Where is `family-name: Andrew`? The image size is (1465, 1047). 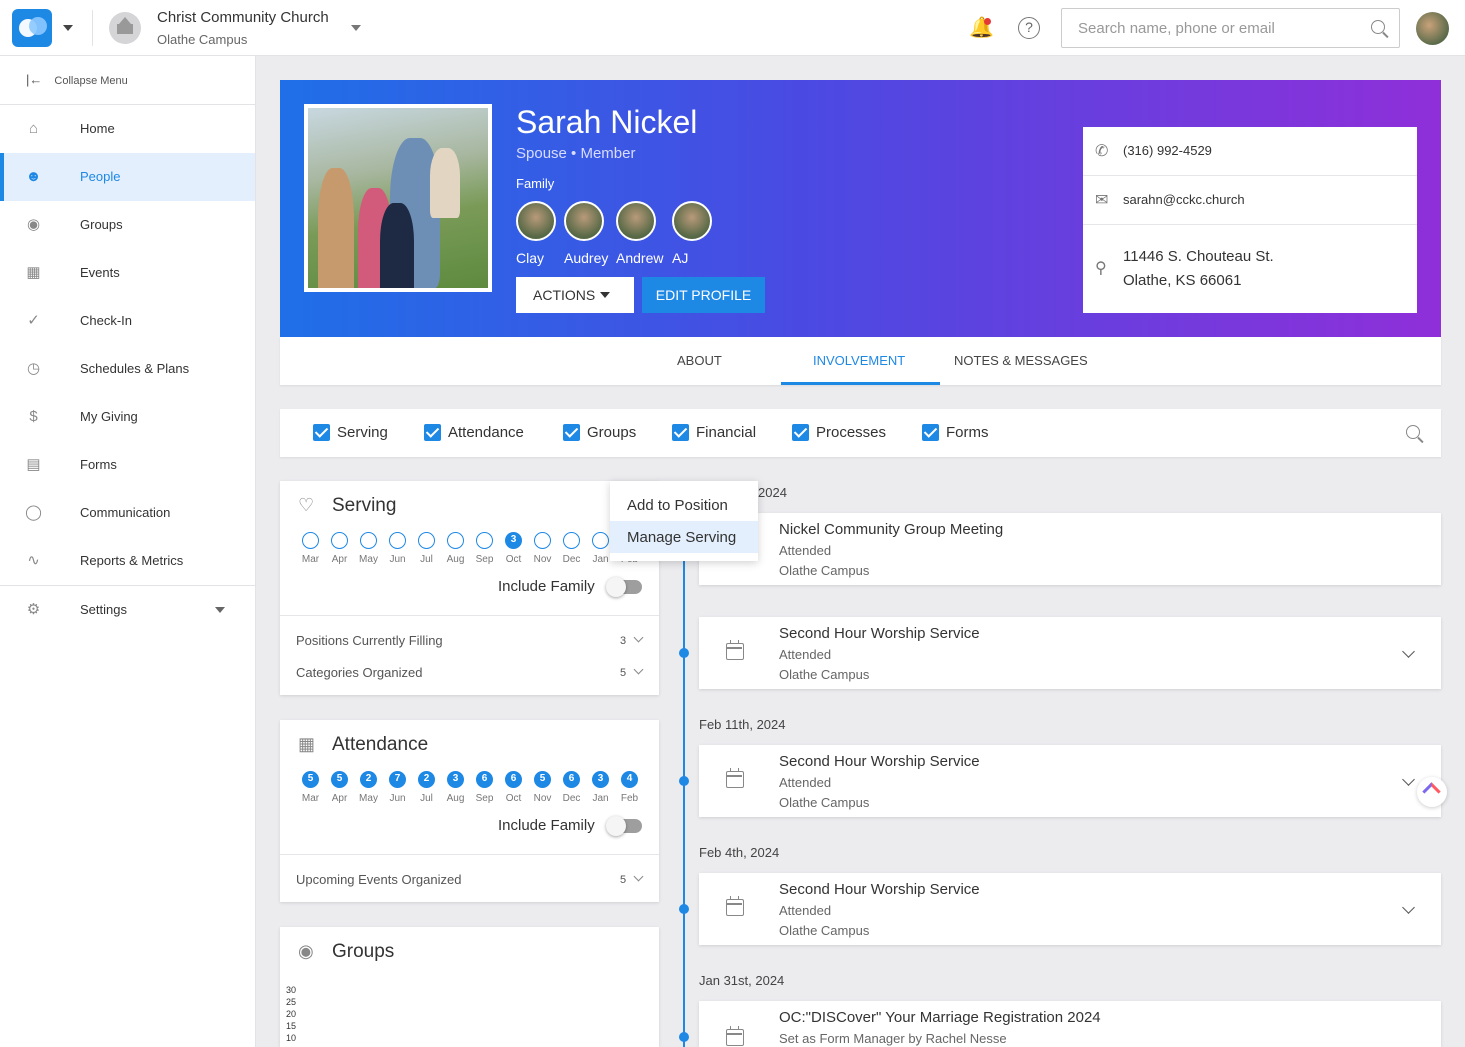 family-name: Andrew is located at coordinates (639, 258).